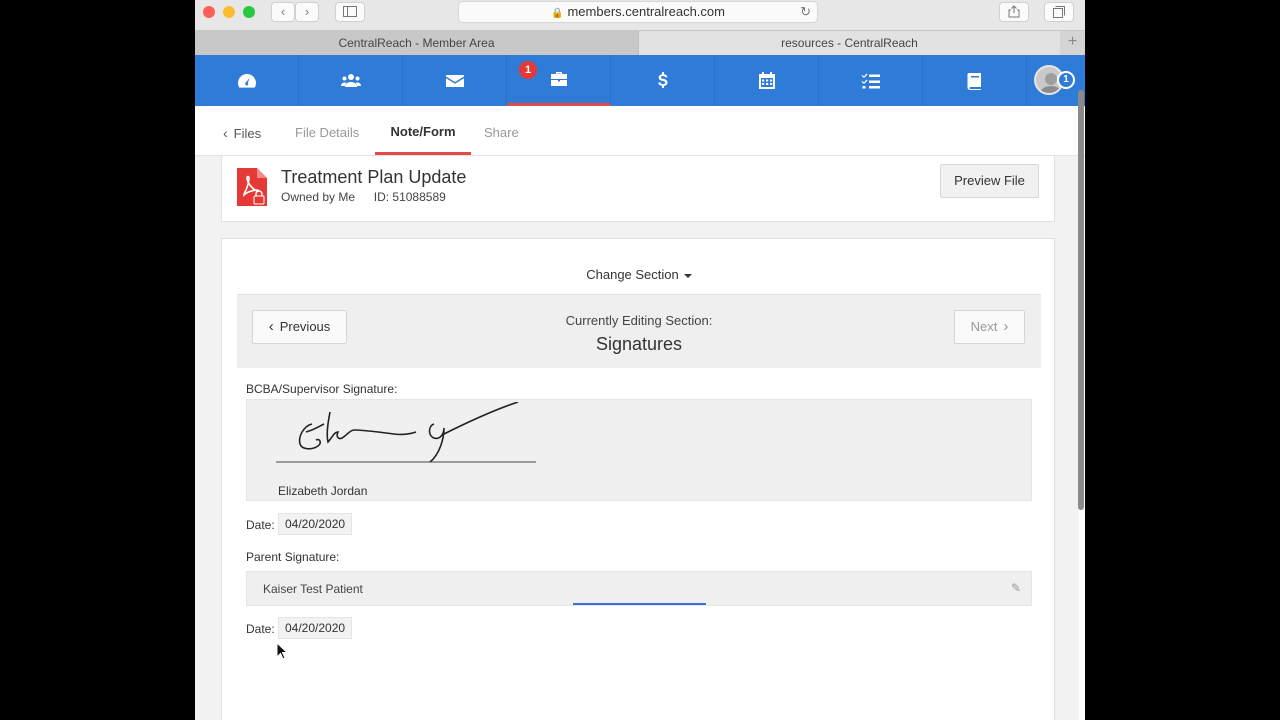 The width and height of the screenshot is (1280, 720). I want to click on page-title: Treatment Plan Update, so click(374, 177).